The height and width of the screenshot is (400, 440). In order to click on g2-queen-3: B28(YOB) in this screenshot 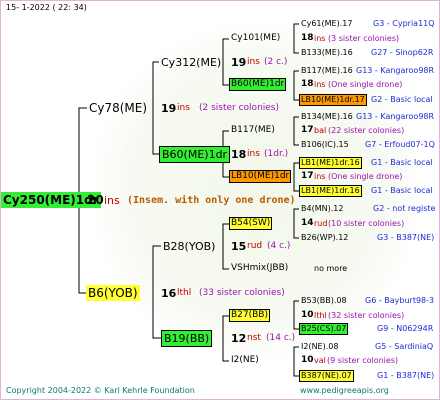, I will do `click(189, 246)`.